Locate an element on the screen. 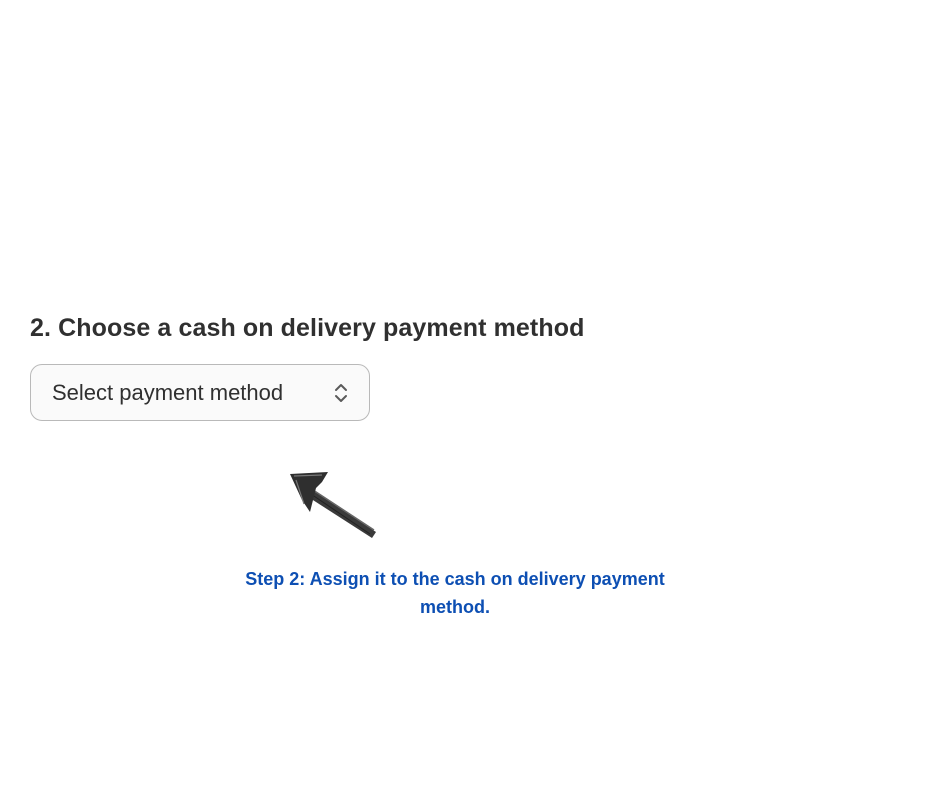 This screenshot has width=940, height=788. payment-method-select: Select payment method is located at coordinates (200, 392).